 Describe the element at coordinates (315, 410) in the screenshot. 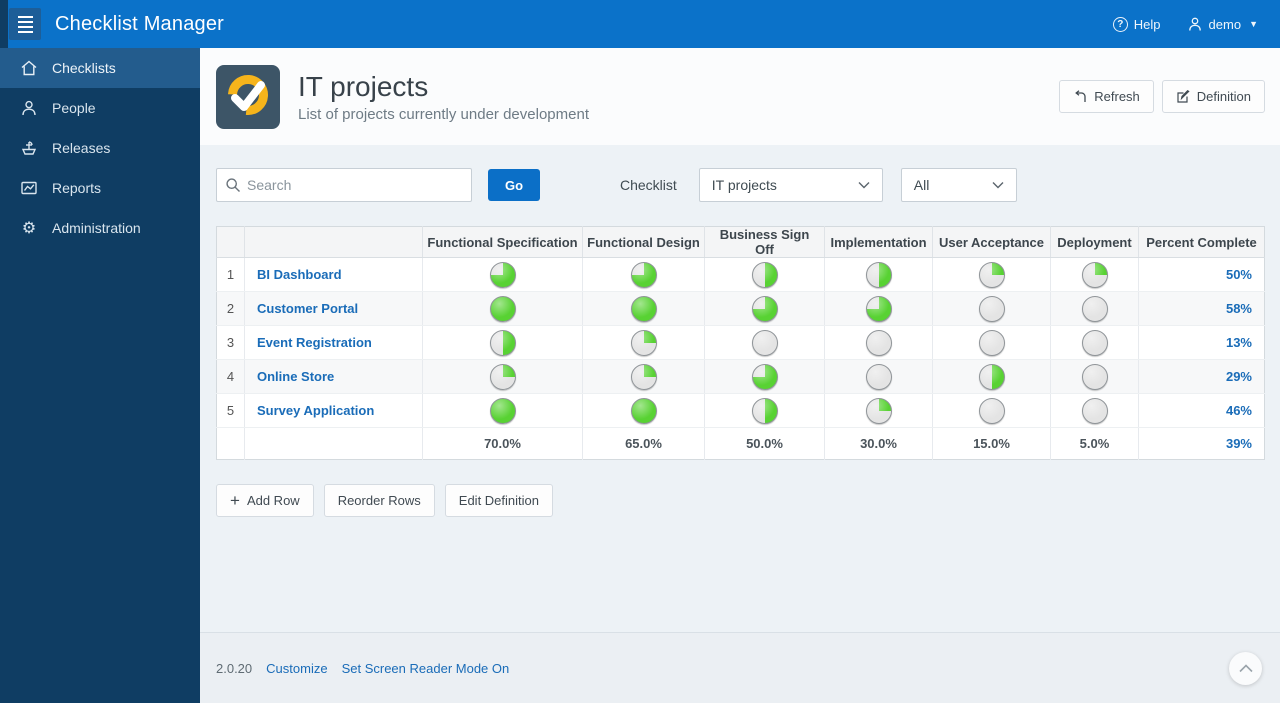

I see `project-name-link: Survey Application` at that location.